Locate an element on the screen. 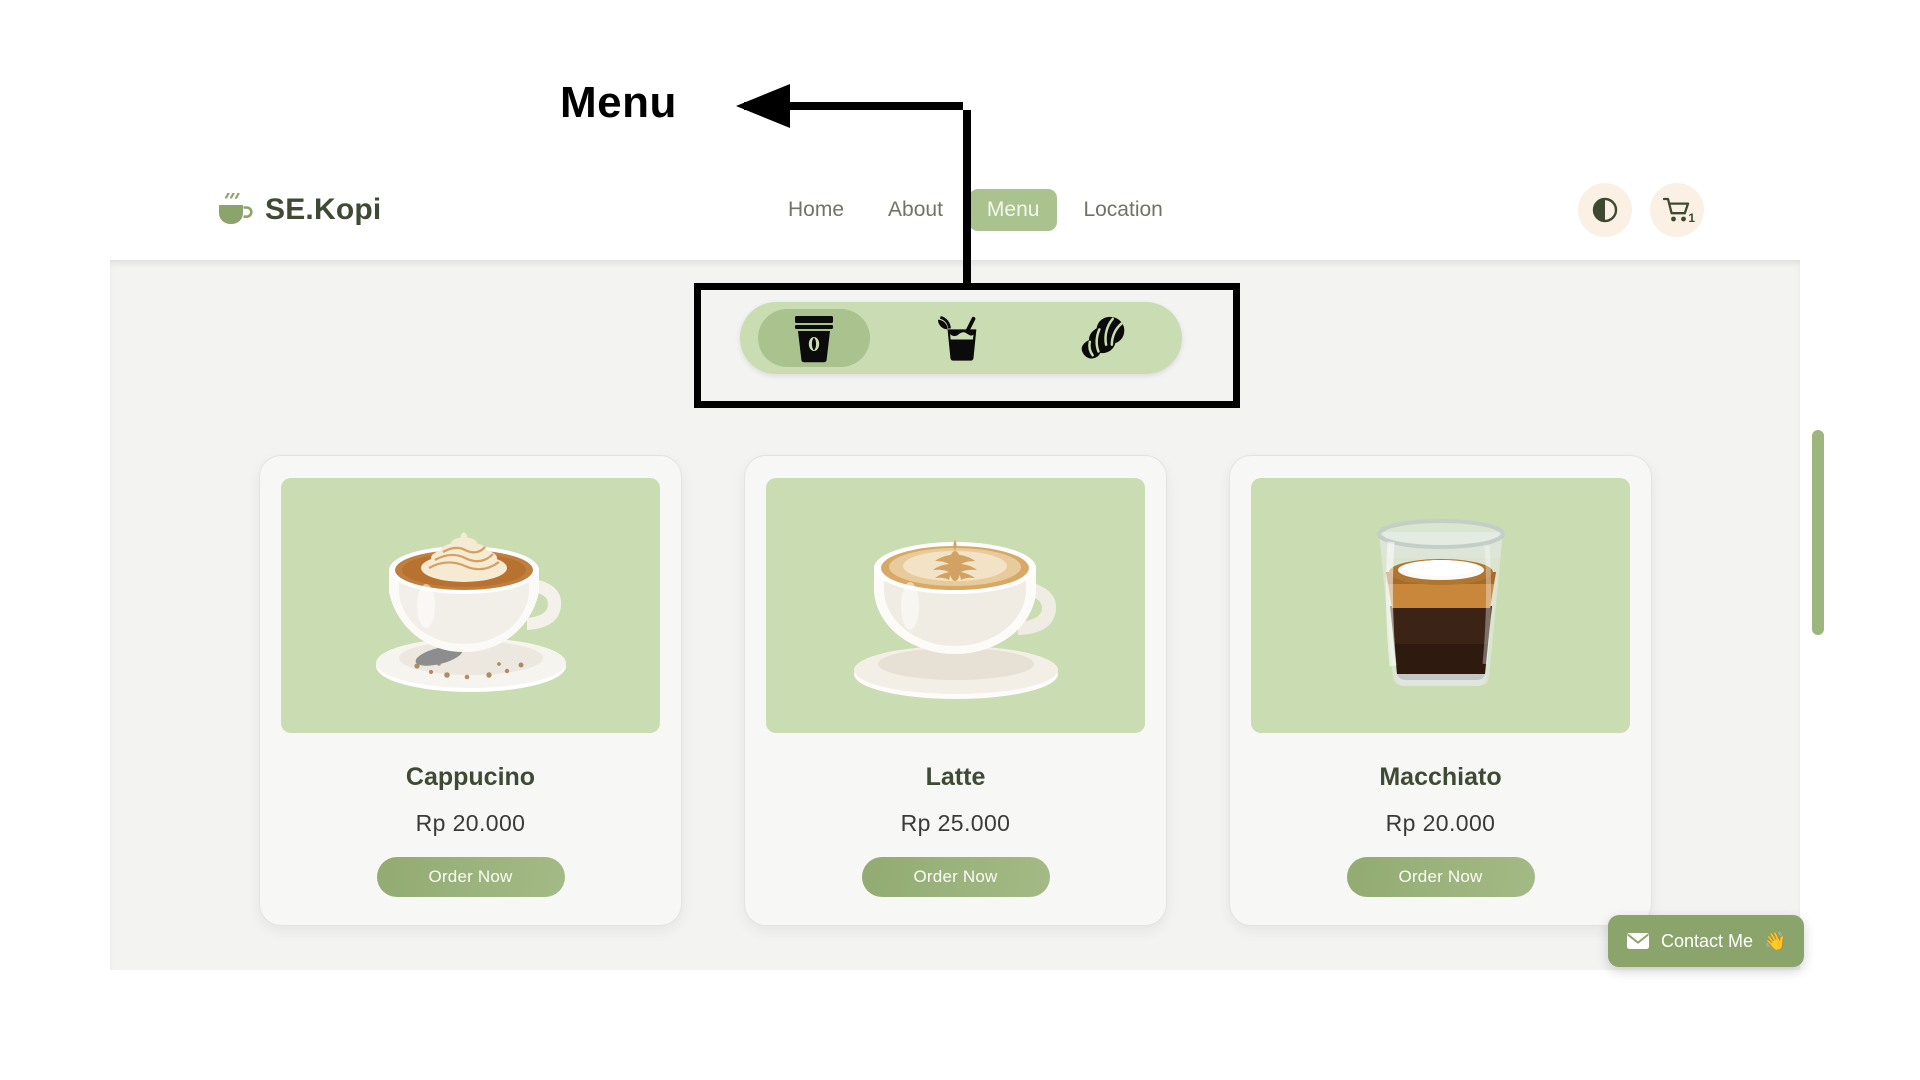  envelope-icon is located at coordinates (1638, 941).